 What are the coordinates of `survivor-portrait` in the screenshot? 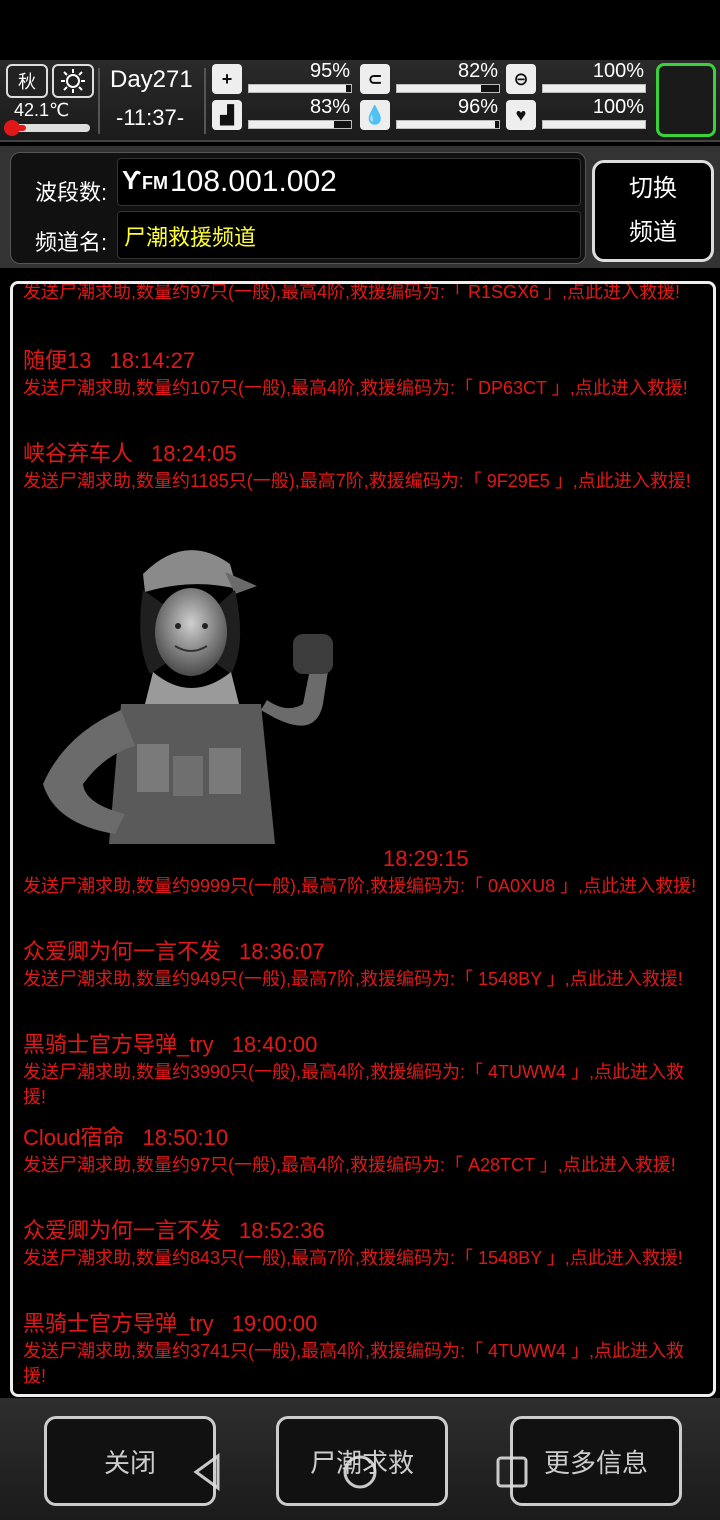 It's located at (188, 697).